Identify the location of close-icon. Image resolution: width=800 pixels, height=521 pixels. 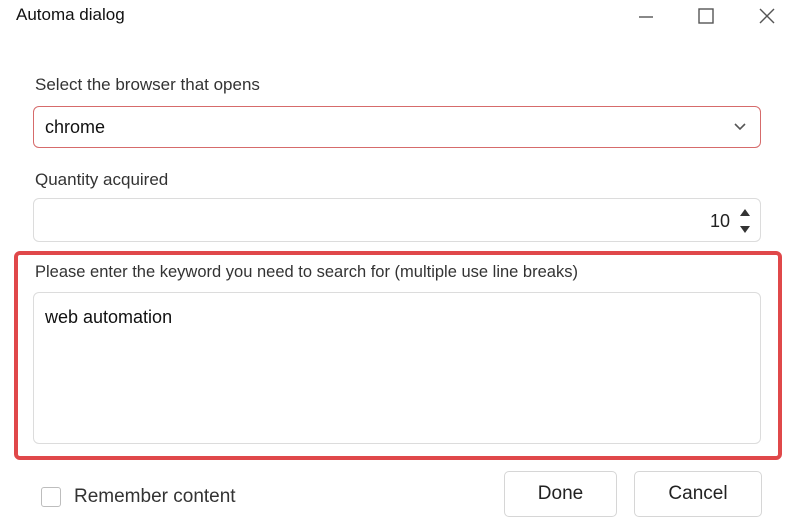
(767, 16).